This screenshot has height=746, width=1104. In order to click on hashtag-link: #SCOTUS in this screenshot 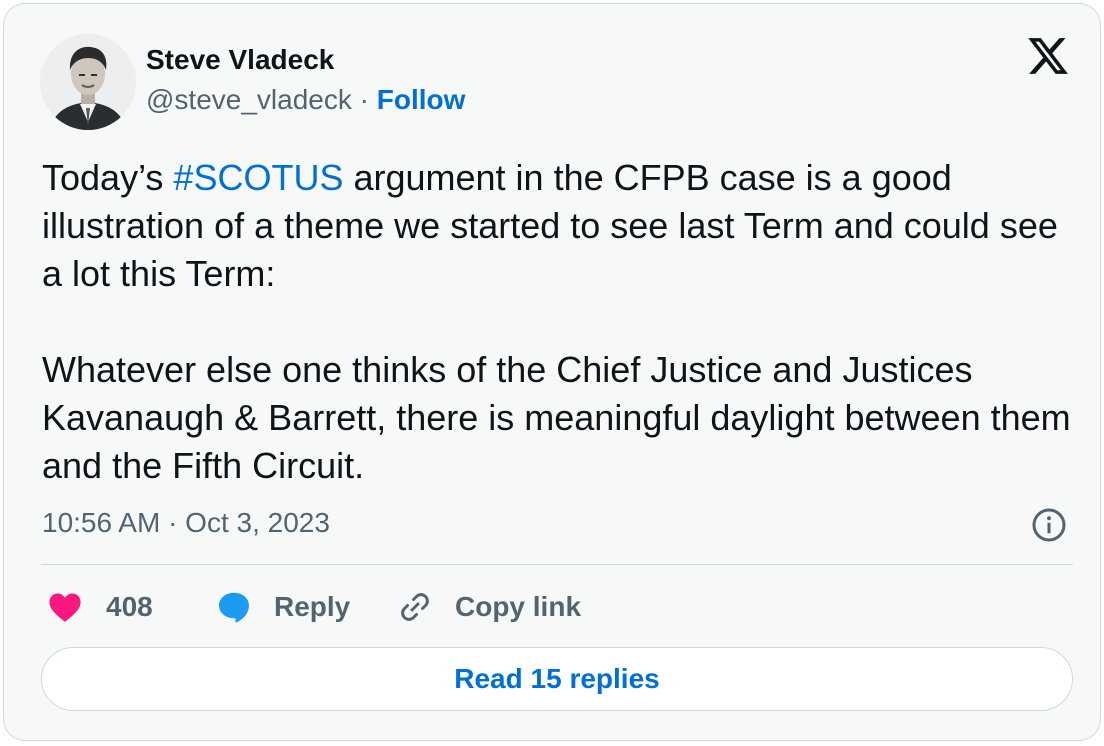, I will do `click(258, 177)`.